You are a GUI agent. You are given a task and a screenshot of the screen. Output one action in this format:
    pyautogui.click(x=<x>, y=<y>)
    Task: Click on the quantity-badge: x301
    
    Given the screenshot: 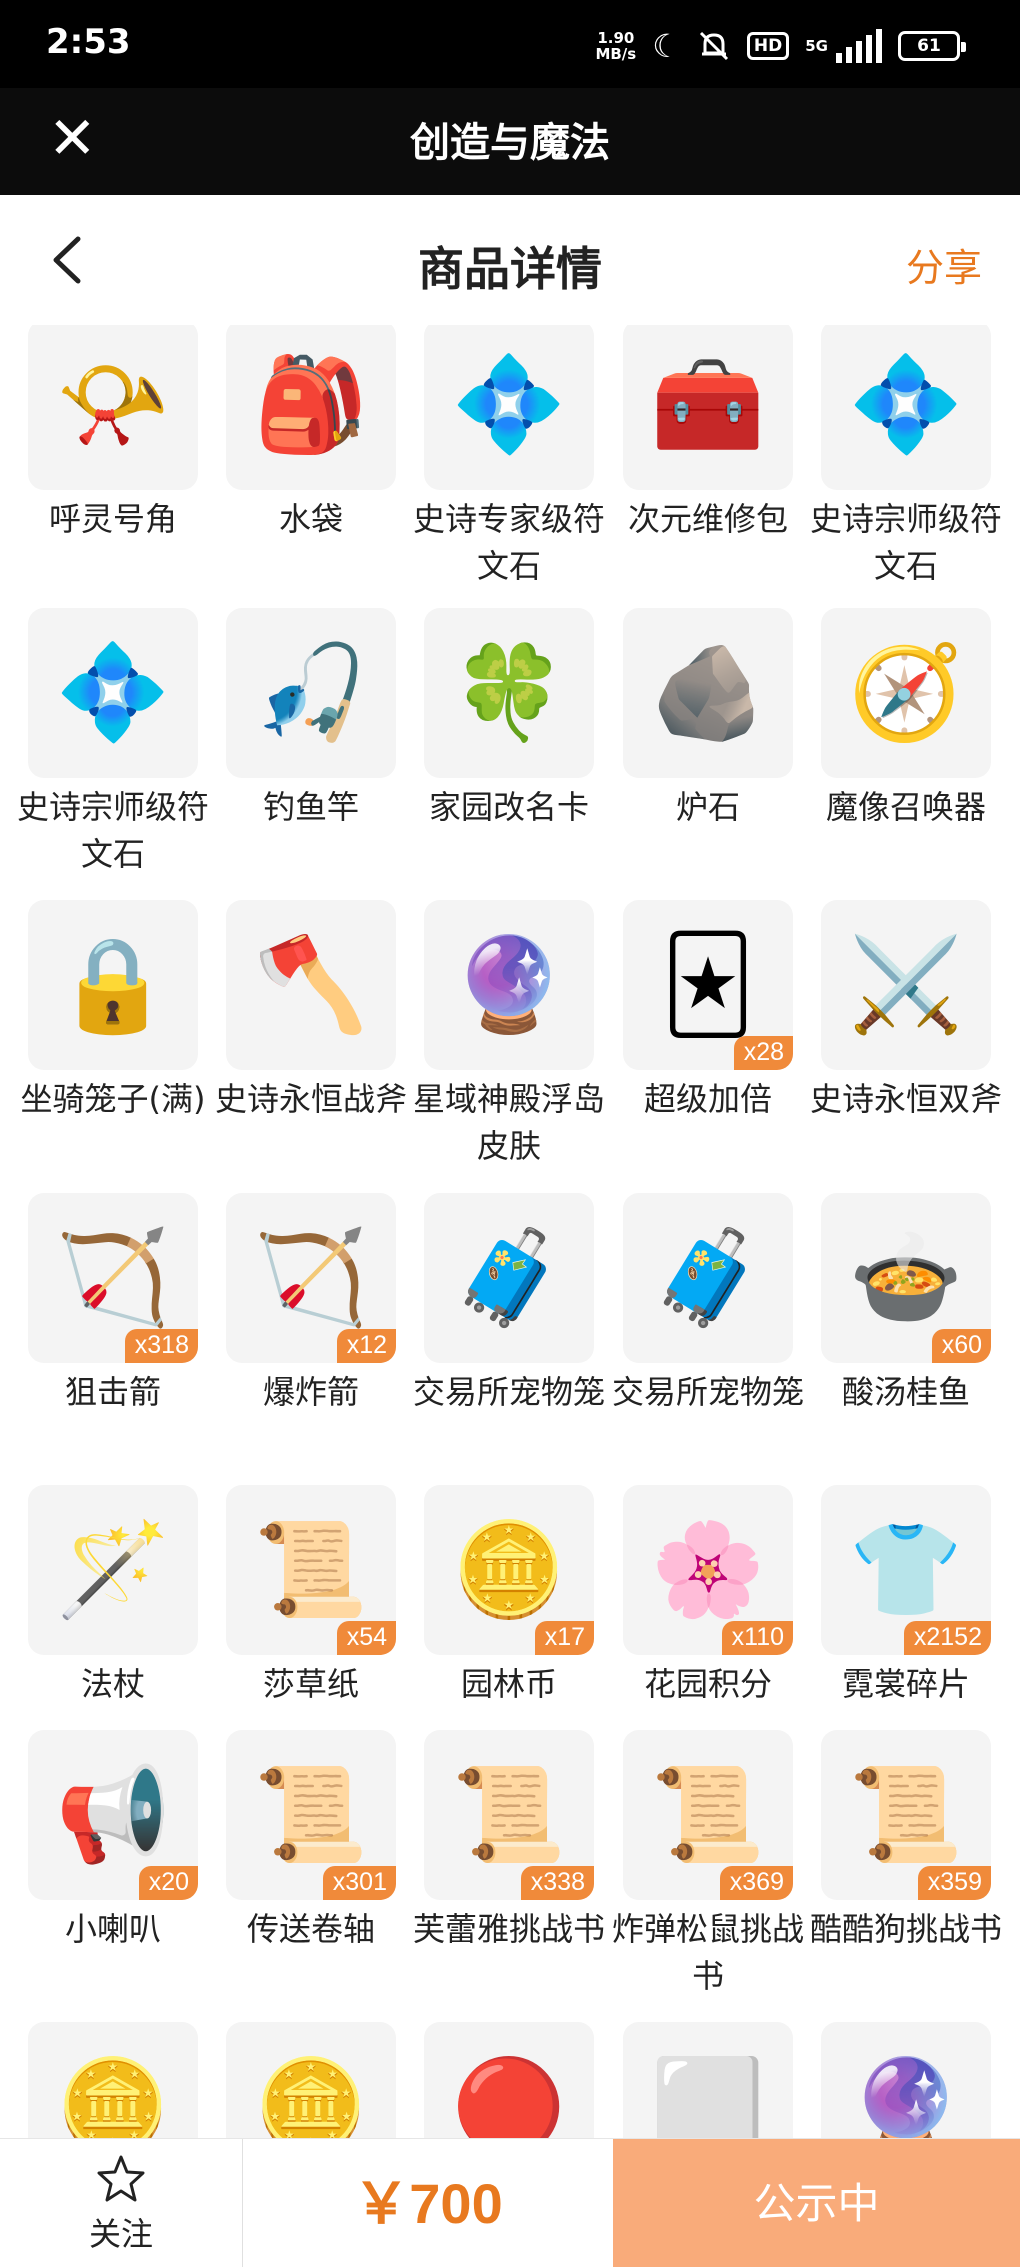 What is the action you would take?
    pyautogui.click(x=359, y=1883)
    